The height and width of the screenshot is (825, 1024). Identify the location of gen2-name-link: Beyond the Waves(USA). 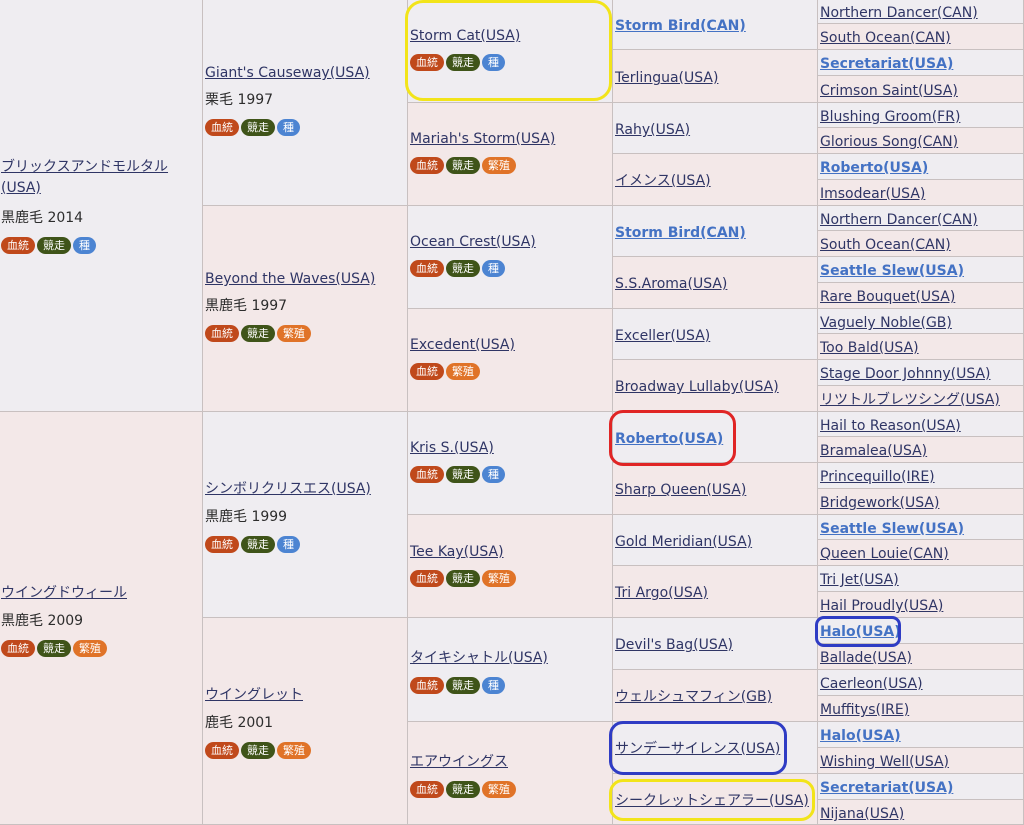
(306, 279).